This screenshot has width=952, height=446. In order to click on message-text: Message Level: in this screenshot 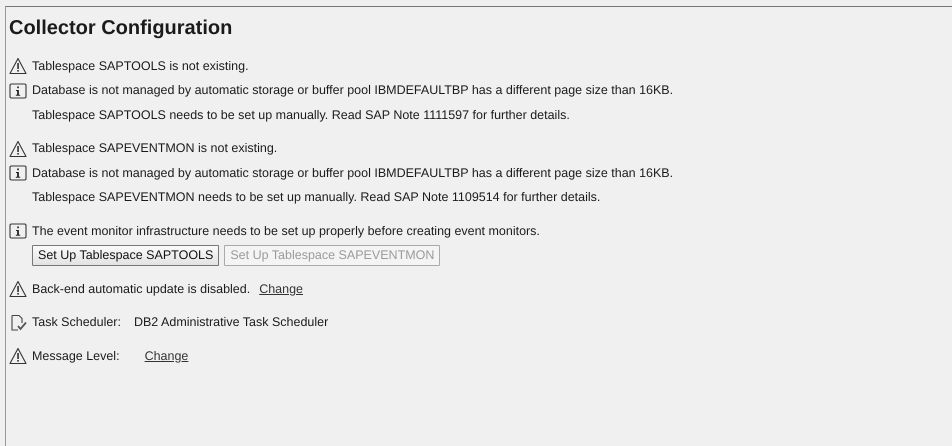, I will do `click(76, 356)`.